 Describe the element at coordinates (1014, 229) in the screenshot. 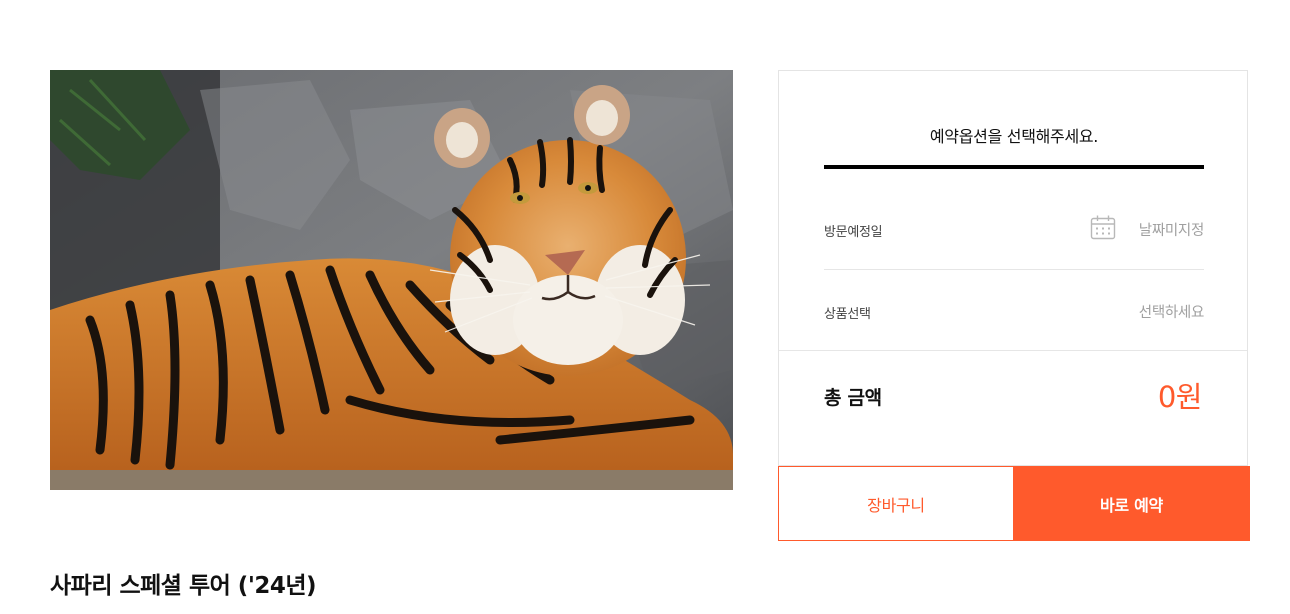

I see `visit-date-row: 방문예정일 날짜미지정` at that location.